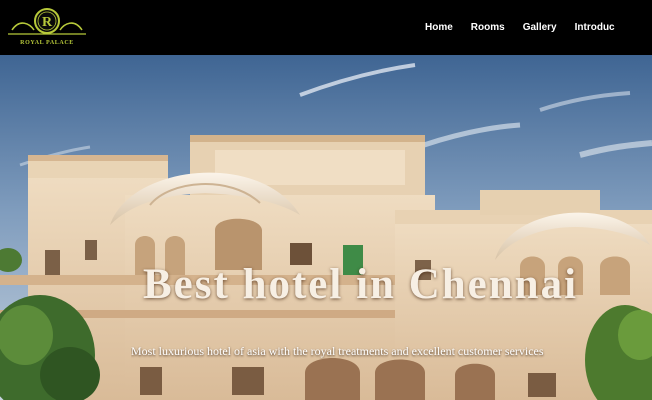 This screenshot has width=652, height=400. I want to click on nav-link-gallery: Gallery, so click(540, 27).